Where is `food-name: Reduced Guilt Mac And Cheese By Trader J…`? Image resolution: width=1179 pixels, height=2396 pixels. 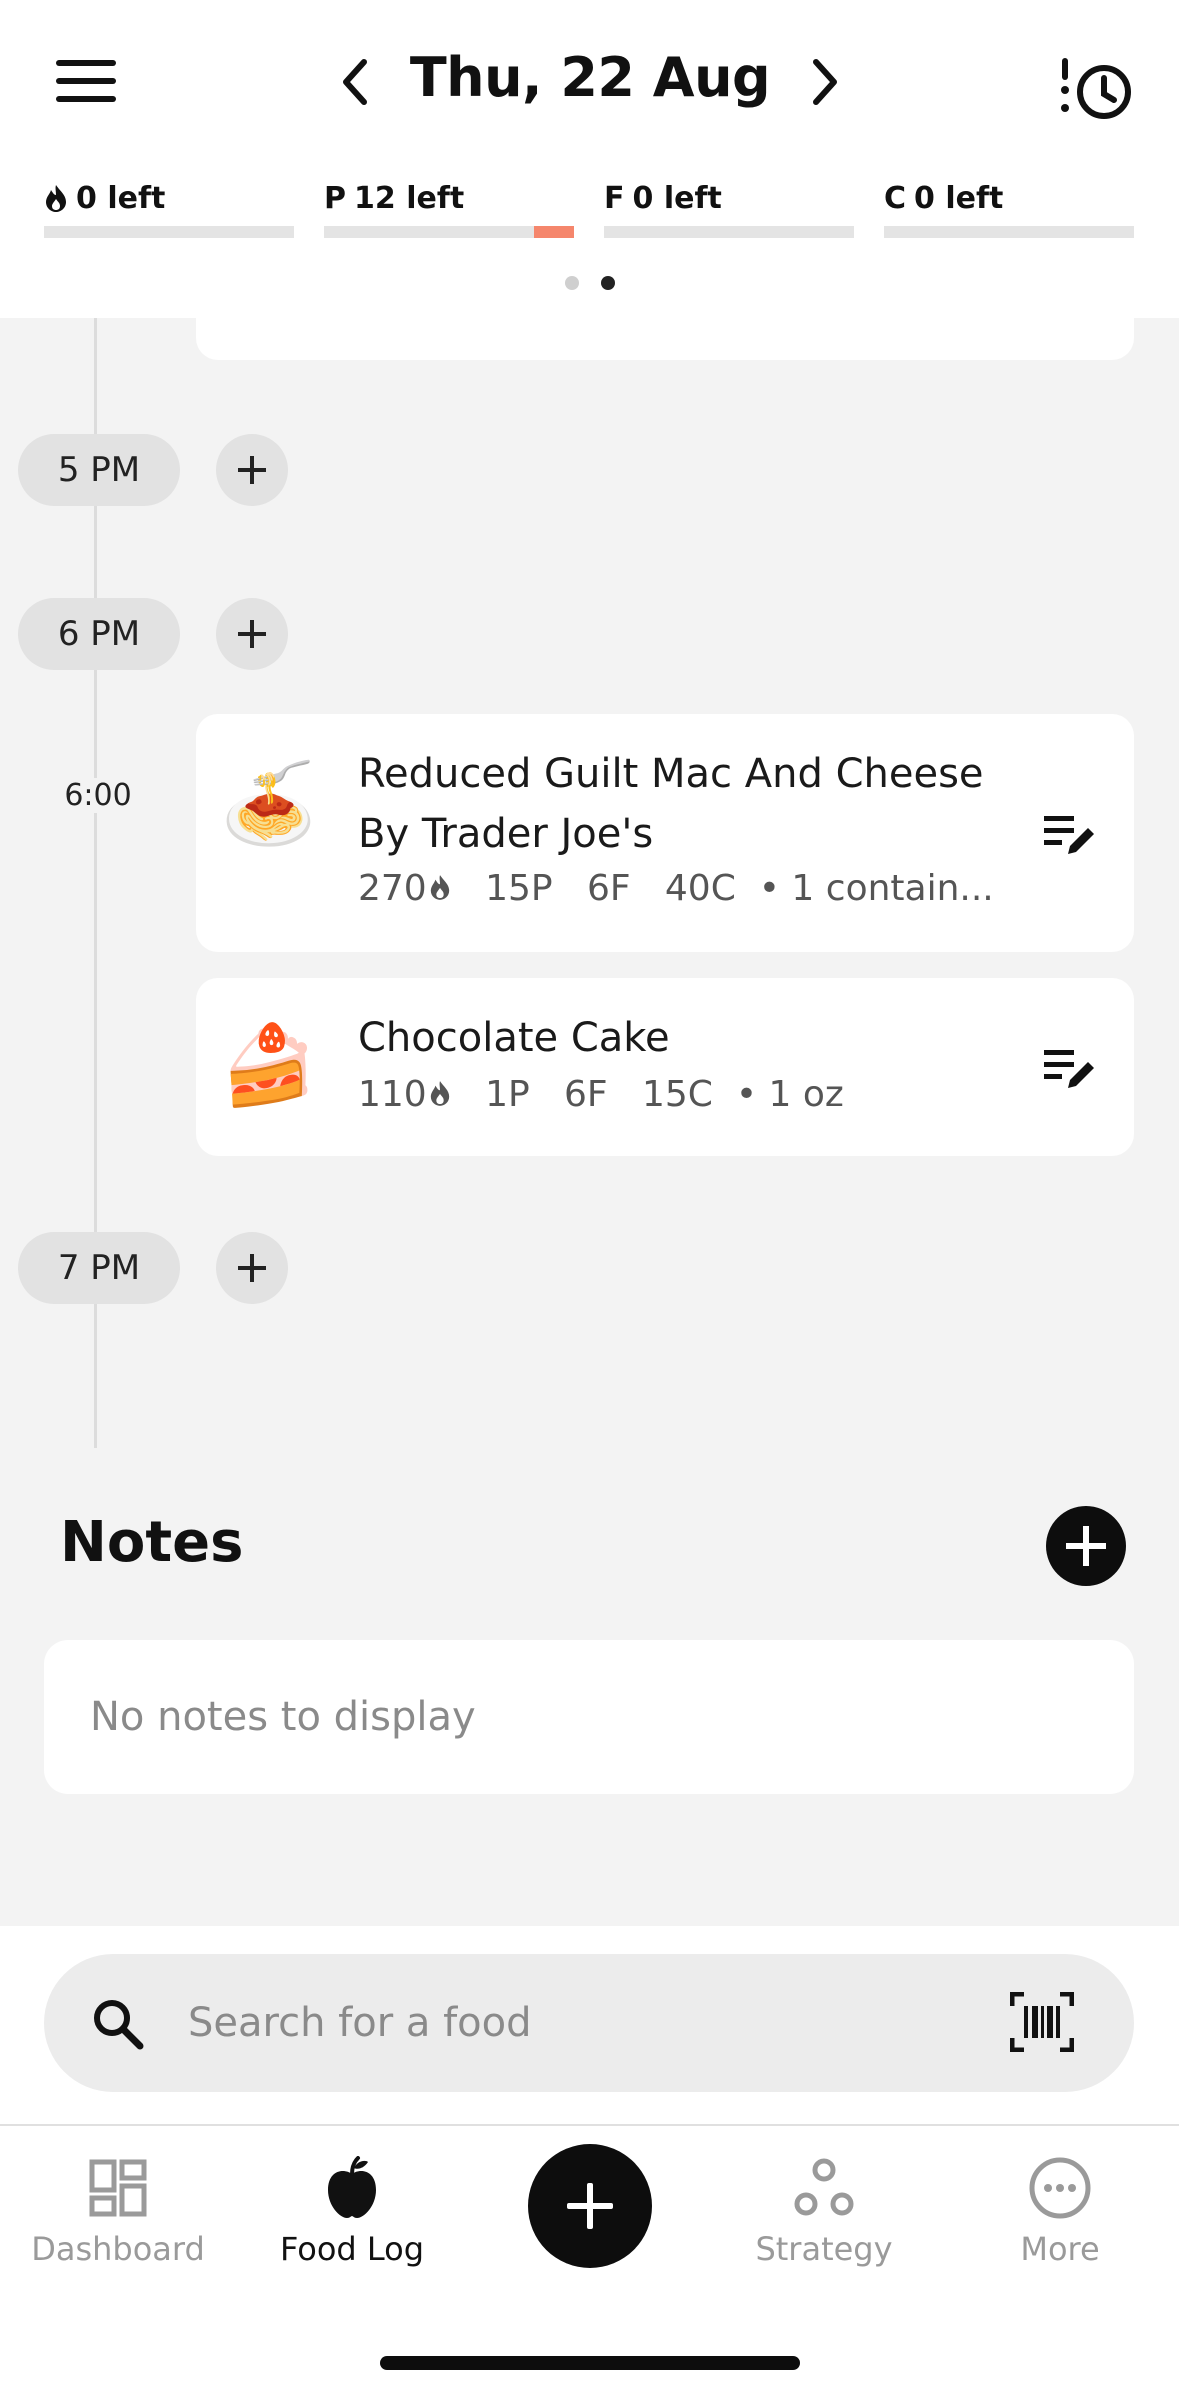 food-name: Reduced Guilt Mac And Cheese By Trader J… is located at coordinates (671, 804).